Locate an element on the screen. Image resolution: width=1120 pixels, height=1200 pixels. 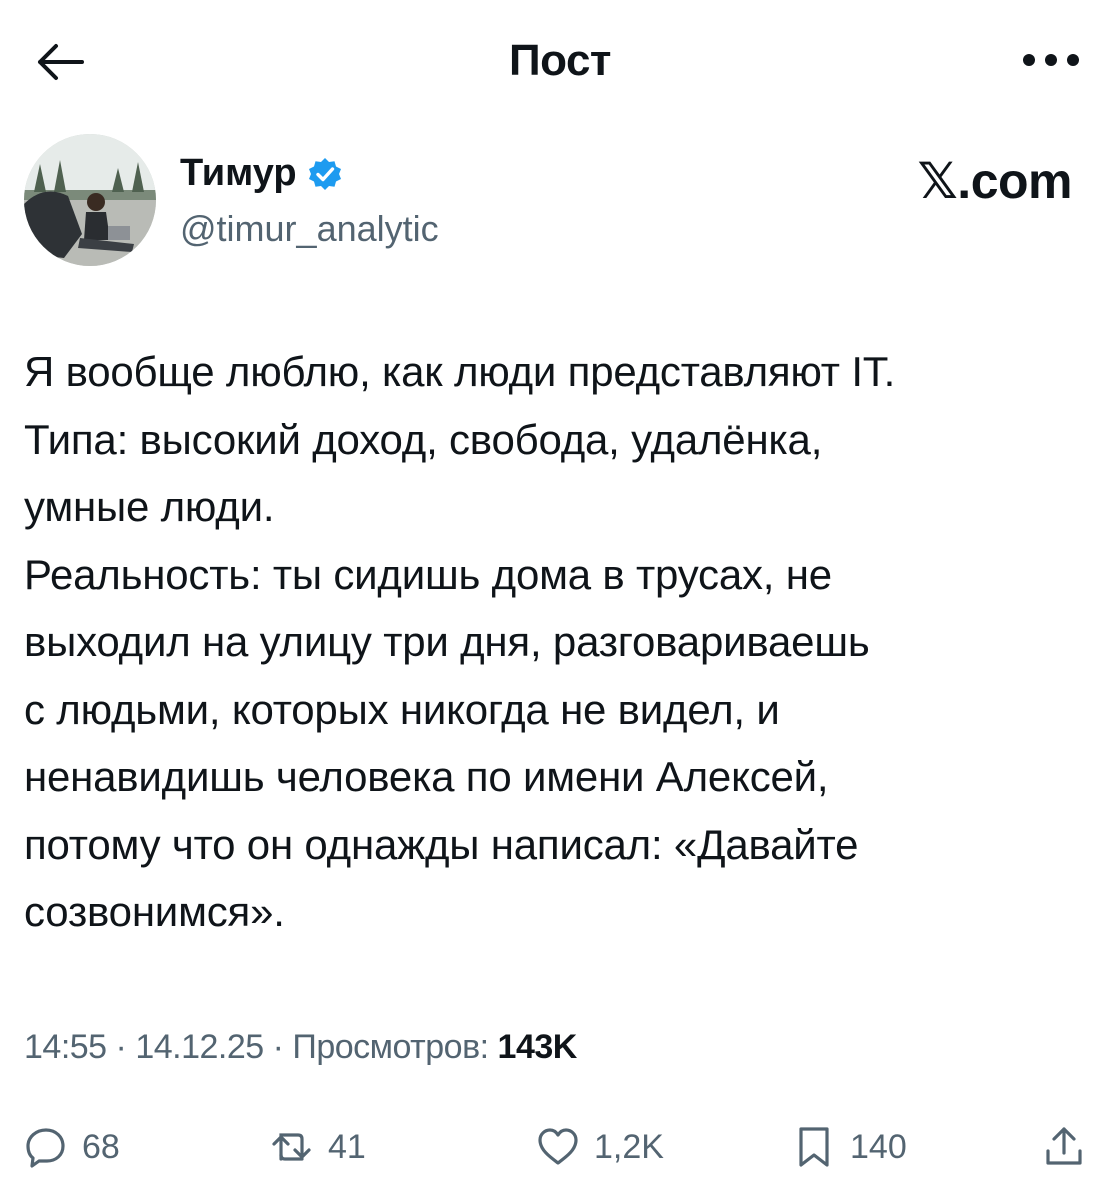
repost-icon is located at coordinates (291, 1147).